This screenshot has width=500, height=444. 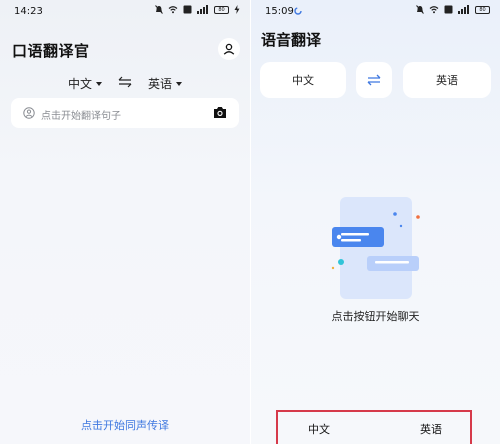 What do you see at coordinates (374, 427) in the screenshot?
I see `speak-language-bar: 中文 英语` at bounding box center [374, 427].